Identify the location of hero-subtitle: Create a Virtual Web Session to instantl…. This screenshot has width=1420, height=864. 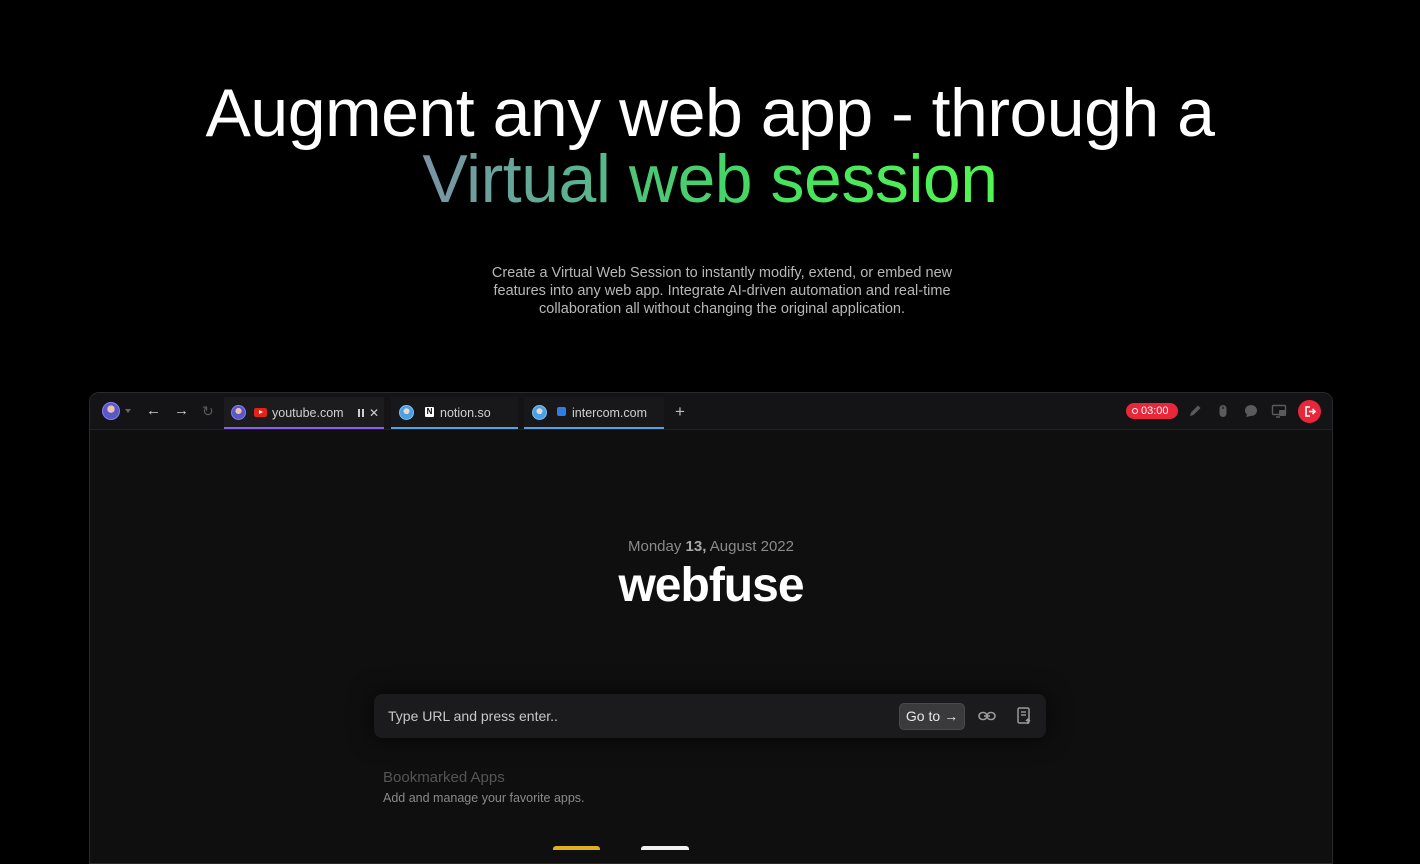
(722, 291).